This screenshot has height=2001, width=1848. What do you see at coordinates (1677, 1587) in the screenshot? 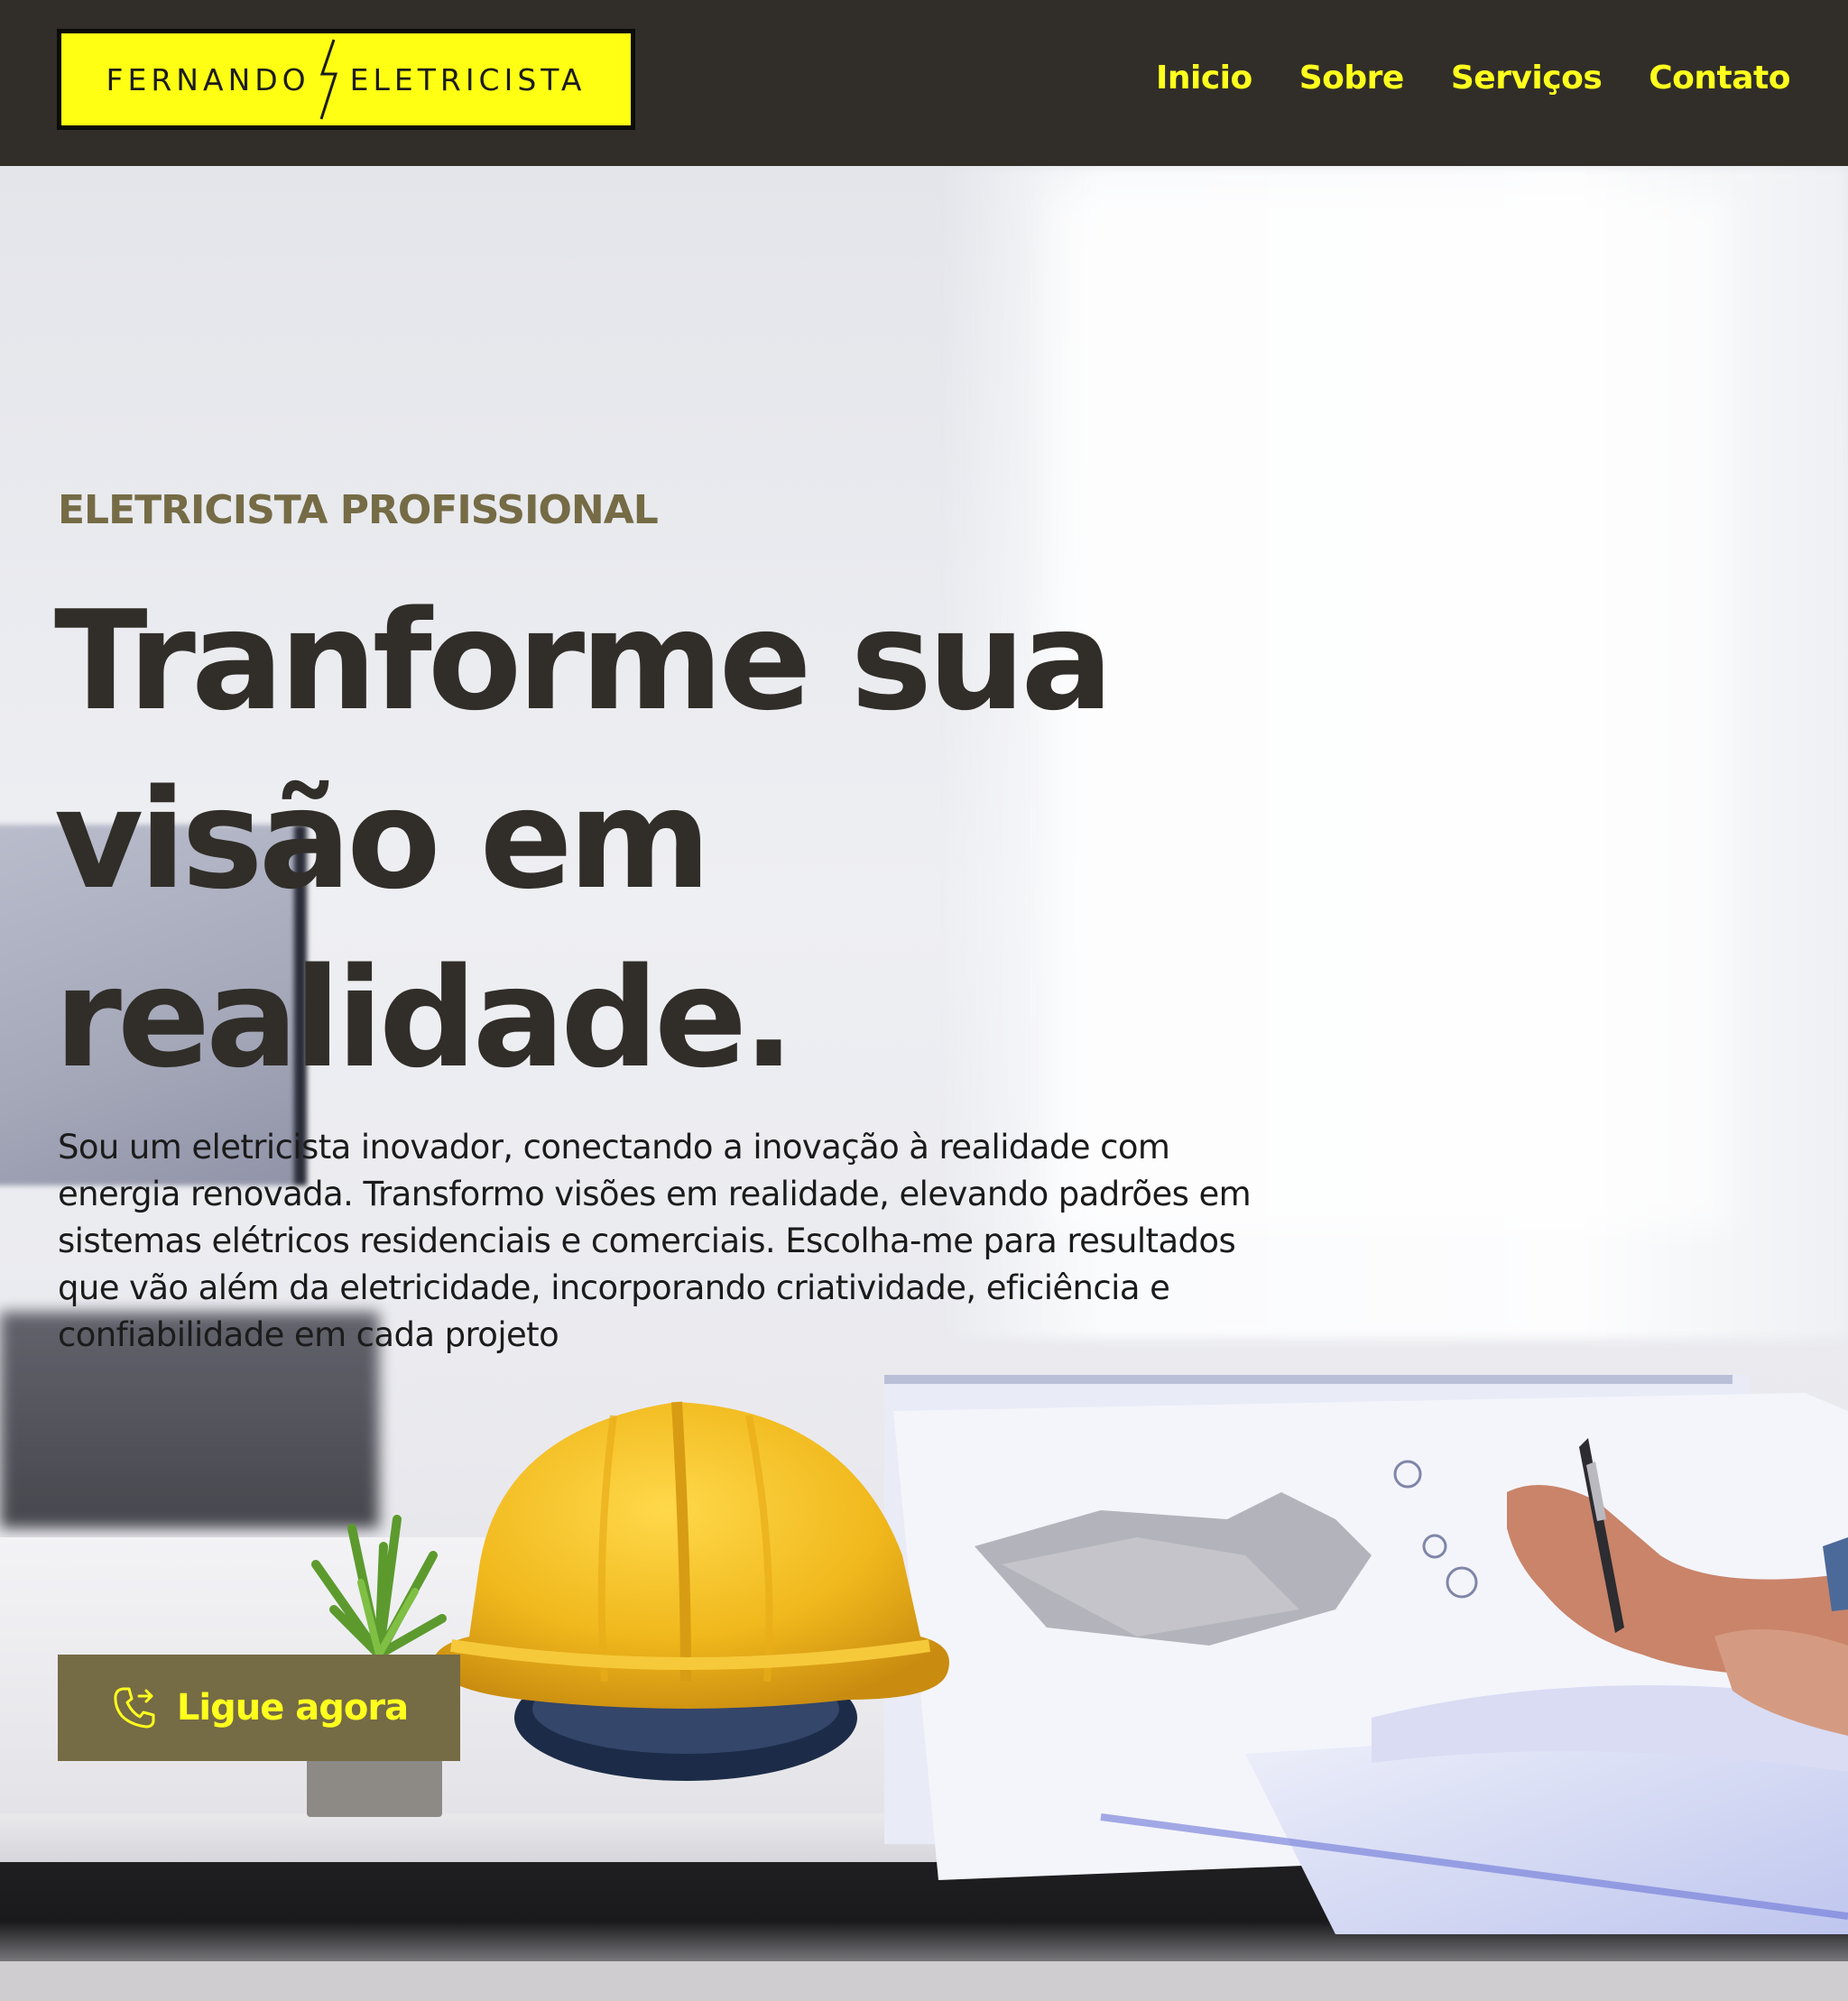
I see `hero-photo-hand` at bounding box center [1677, 1587].